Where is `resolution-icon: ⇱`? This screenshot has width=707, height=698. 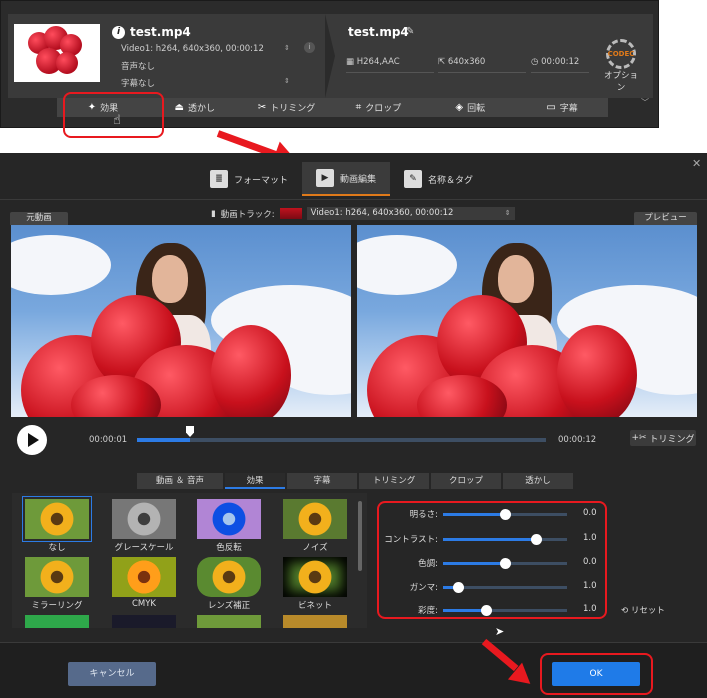 resolution-icon: ⇱ is located at coordinates (443, 62).